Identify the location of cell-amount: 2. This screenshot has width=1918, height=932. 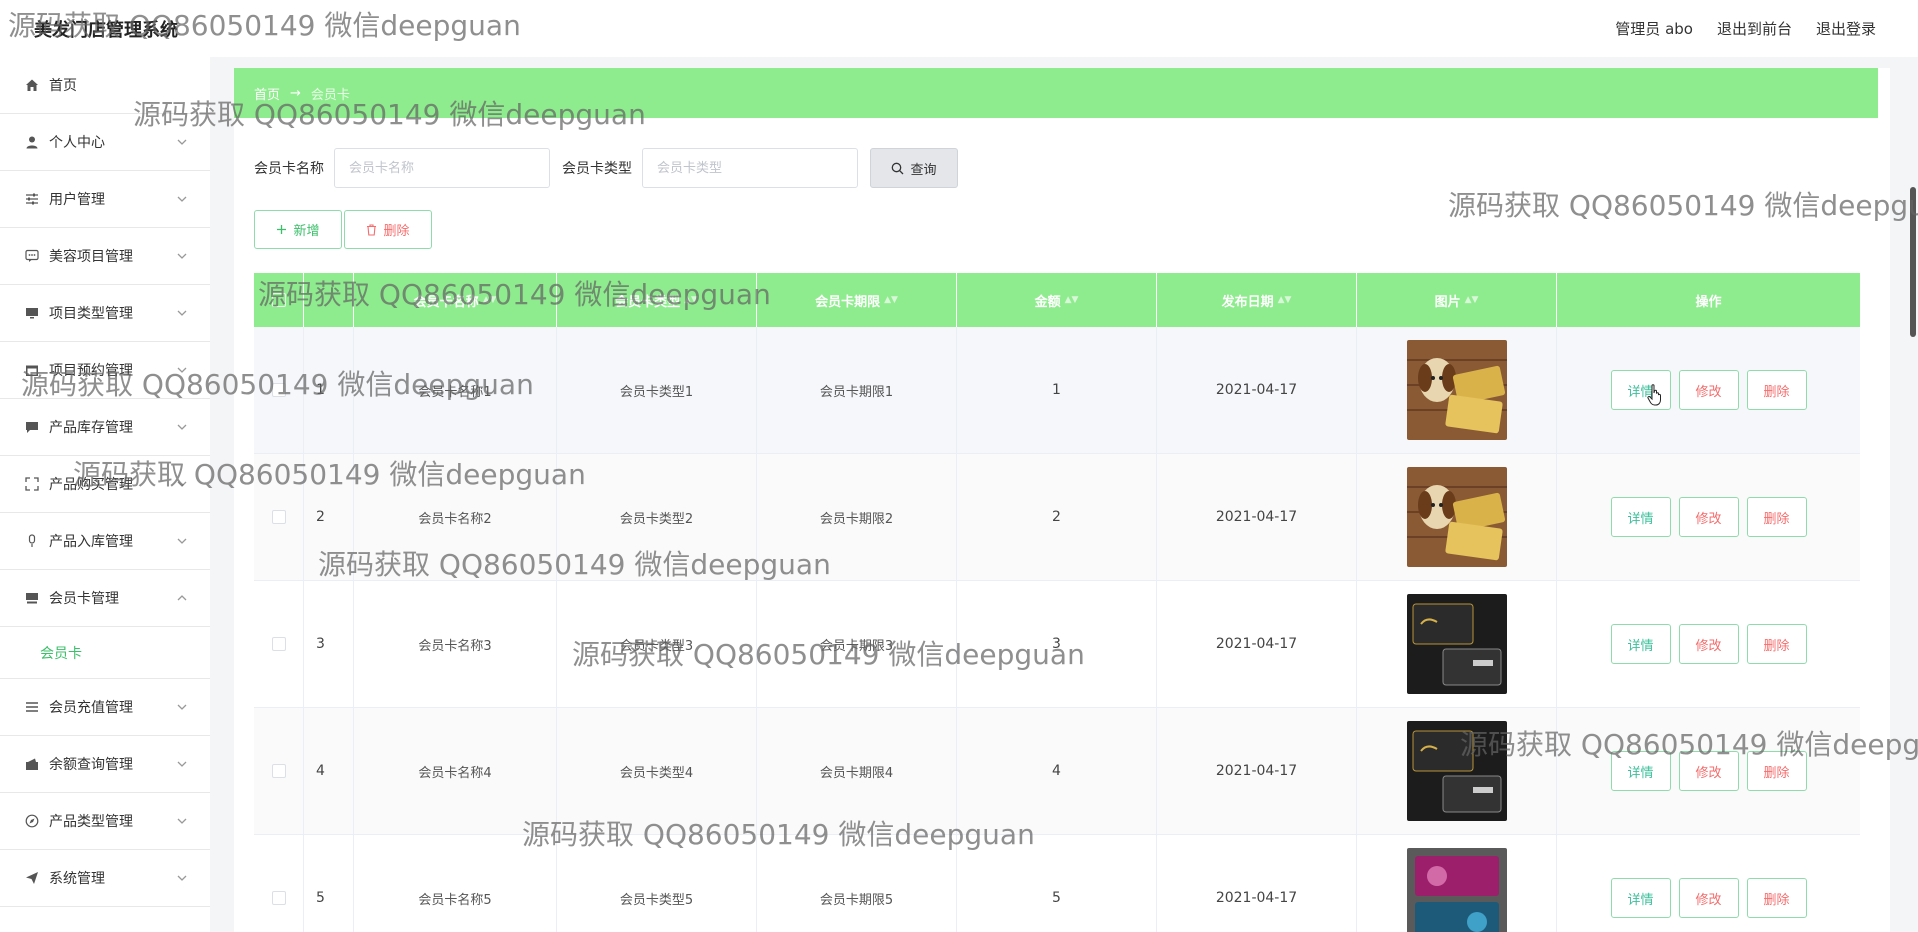
(1057, 517).